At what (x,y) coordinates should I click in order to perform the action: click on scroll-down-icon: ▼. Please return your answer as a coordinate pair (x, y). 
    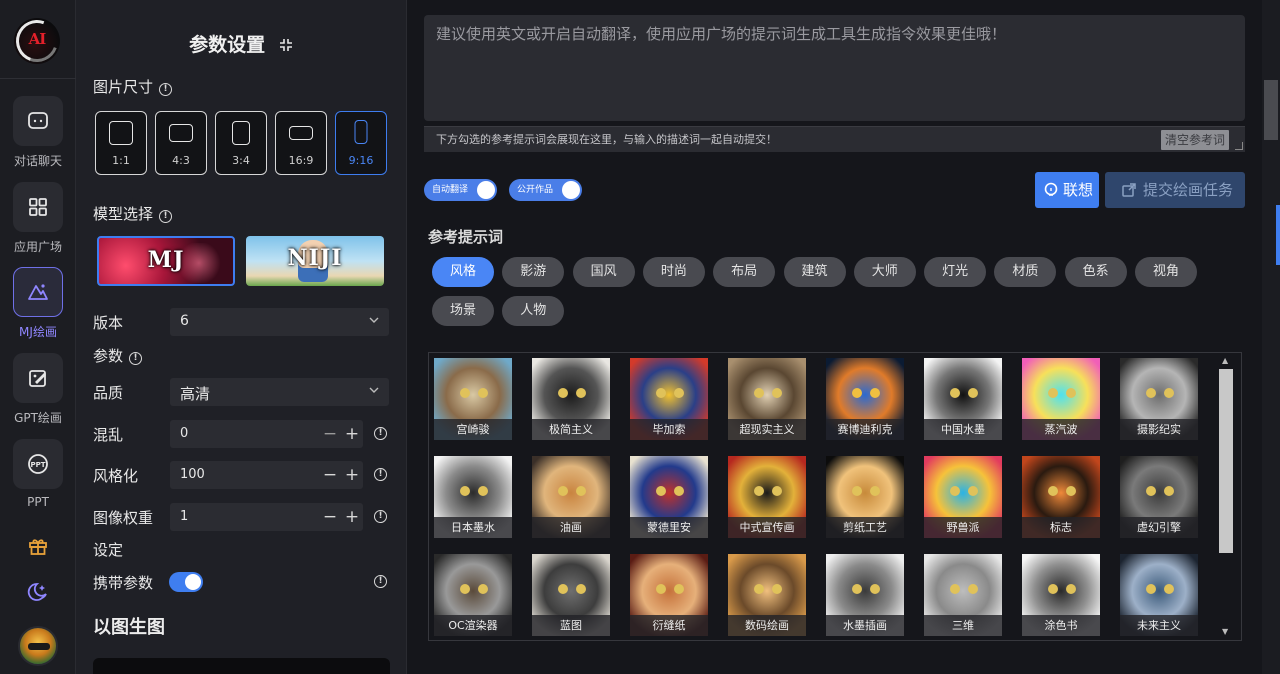
    Looking at the image, I should click on (1226, 632).